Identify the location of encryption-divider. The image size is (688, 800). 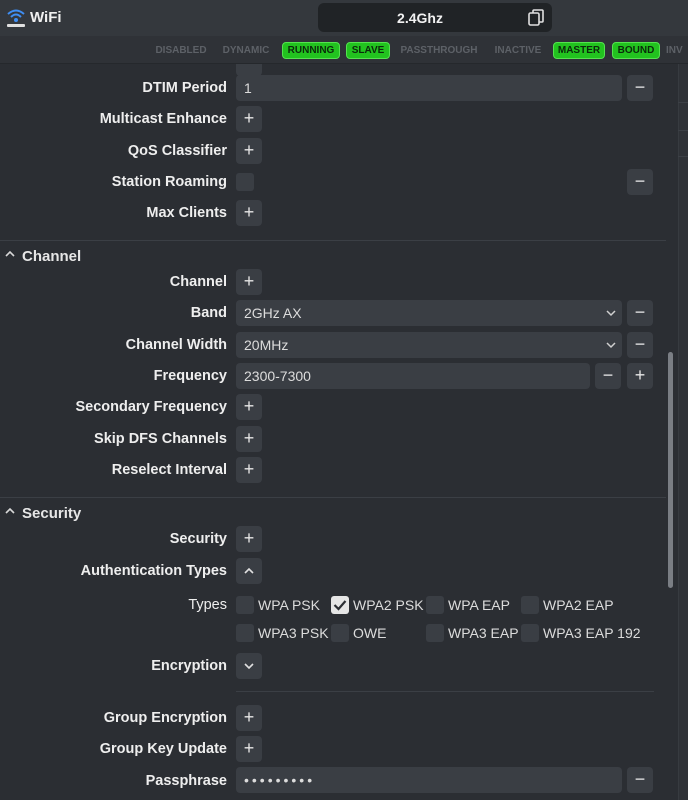
(445, 691).